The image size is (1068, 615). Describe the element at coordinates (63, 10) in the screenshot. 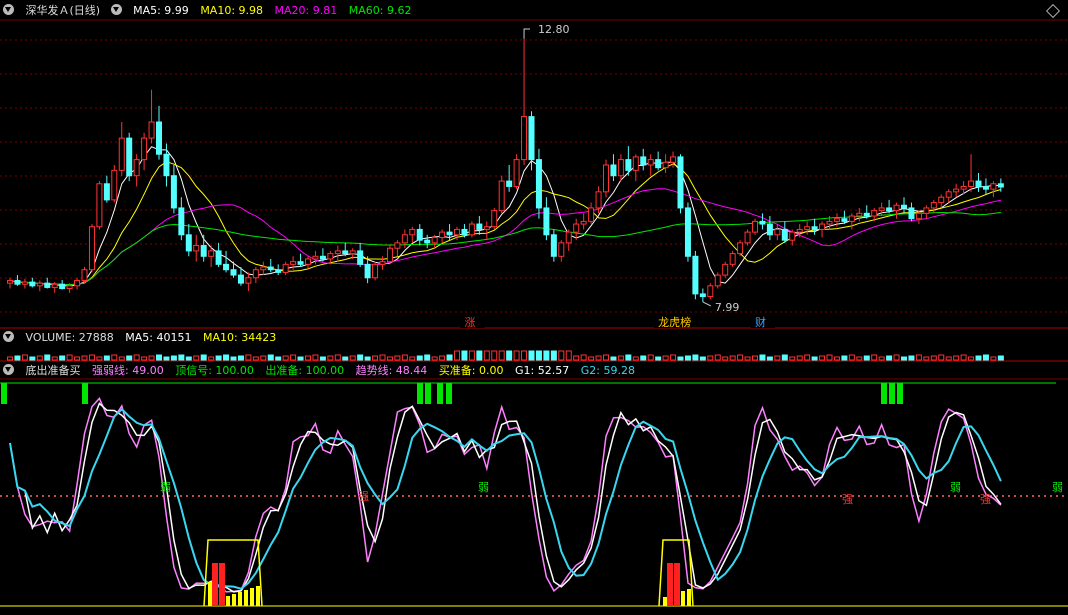

I see `stock-title: 深华发Ａ(日线)` at that location.